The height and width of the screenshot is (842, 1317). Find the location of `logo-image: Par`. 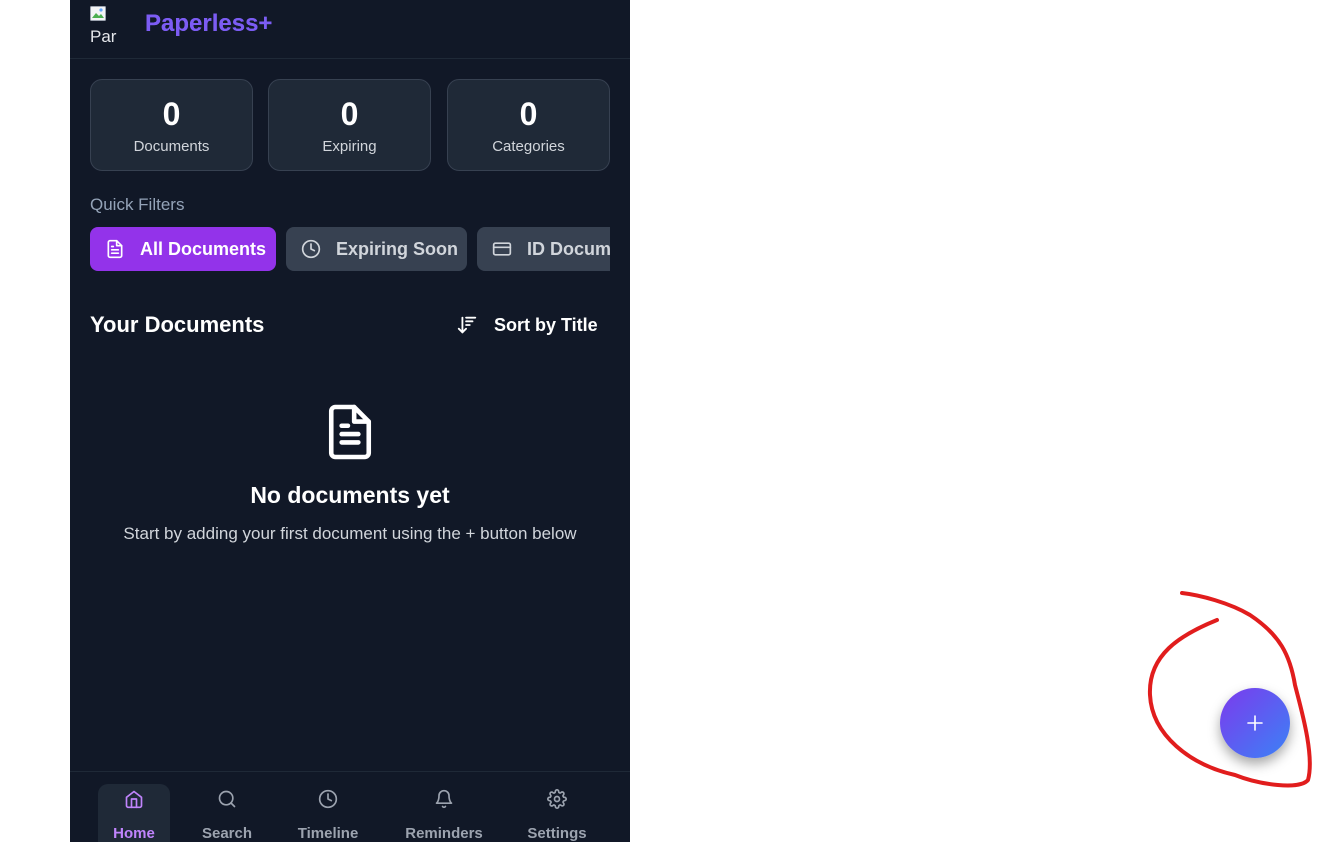

logo-image: Par is located at coordinates (108, 24).